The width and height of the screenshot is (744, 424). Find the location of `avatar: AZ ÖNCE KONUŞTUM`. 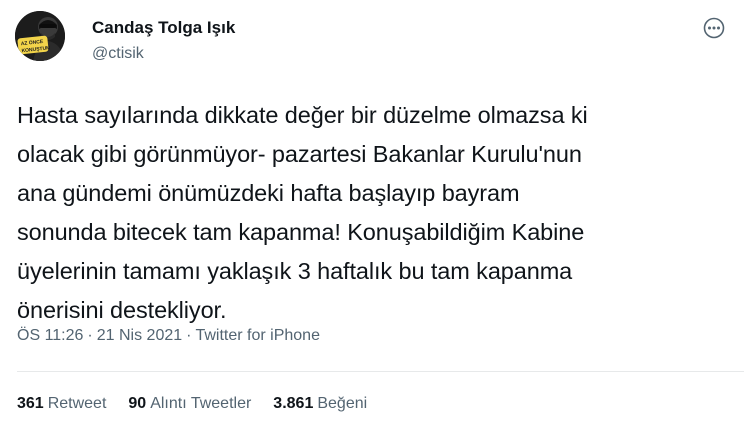

avatar: AZ ÖNCE KONUŞTUM is located at coordinates (40, 36).